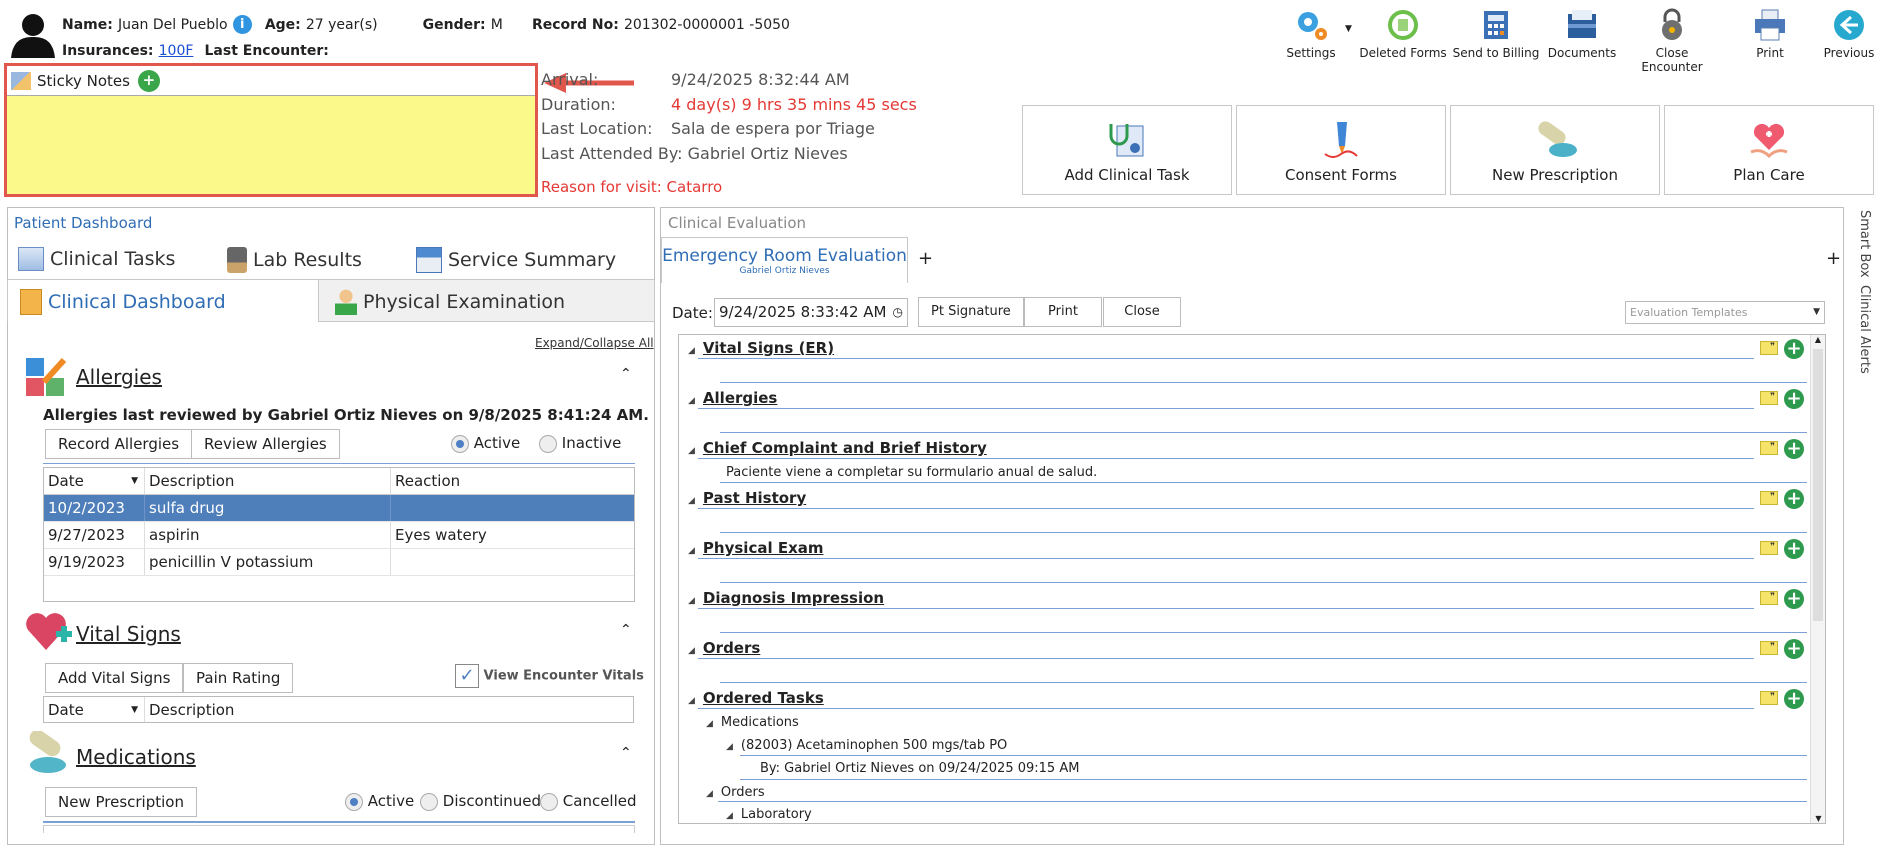  Describe the element at coordinates (1248, 598) in the screenshot. I see `section-diagnosis-impression: ◢ Diagnosis Impression` at that location.